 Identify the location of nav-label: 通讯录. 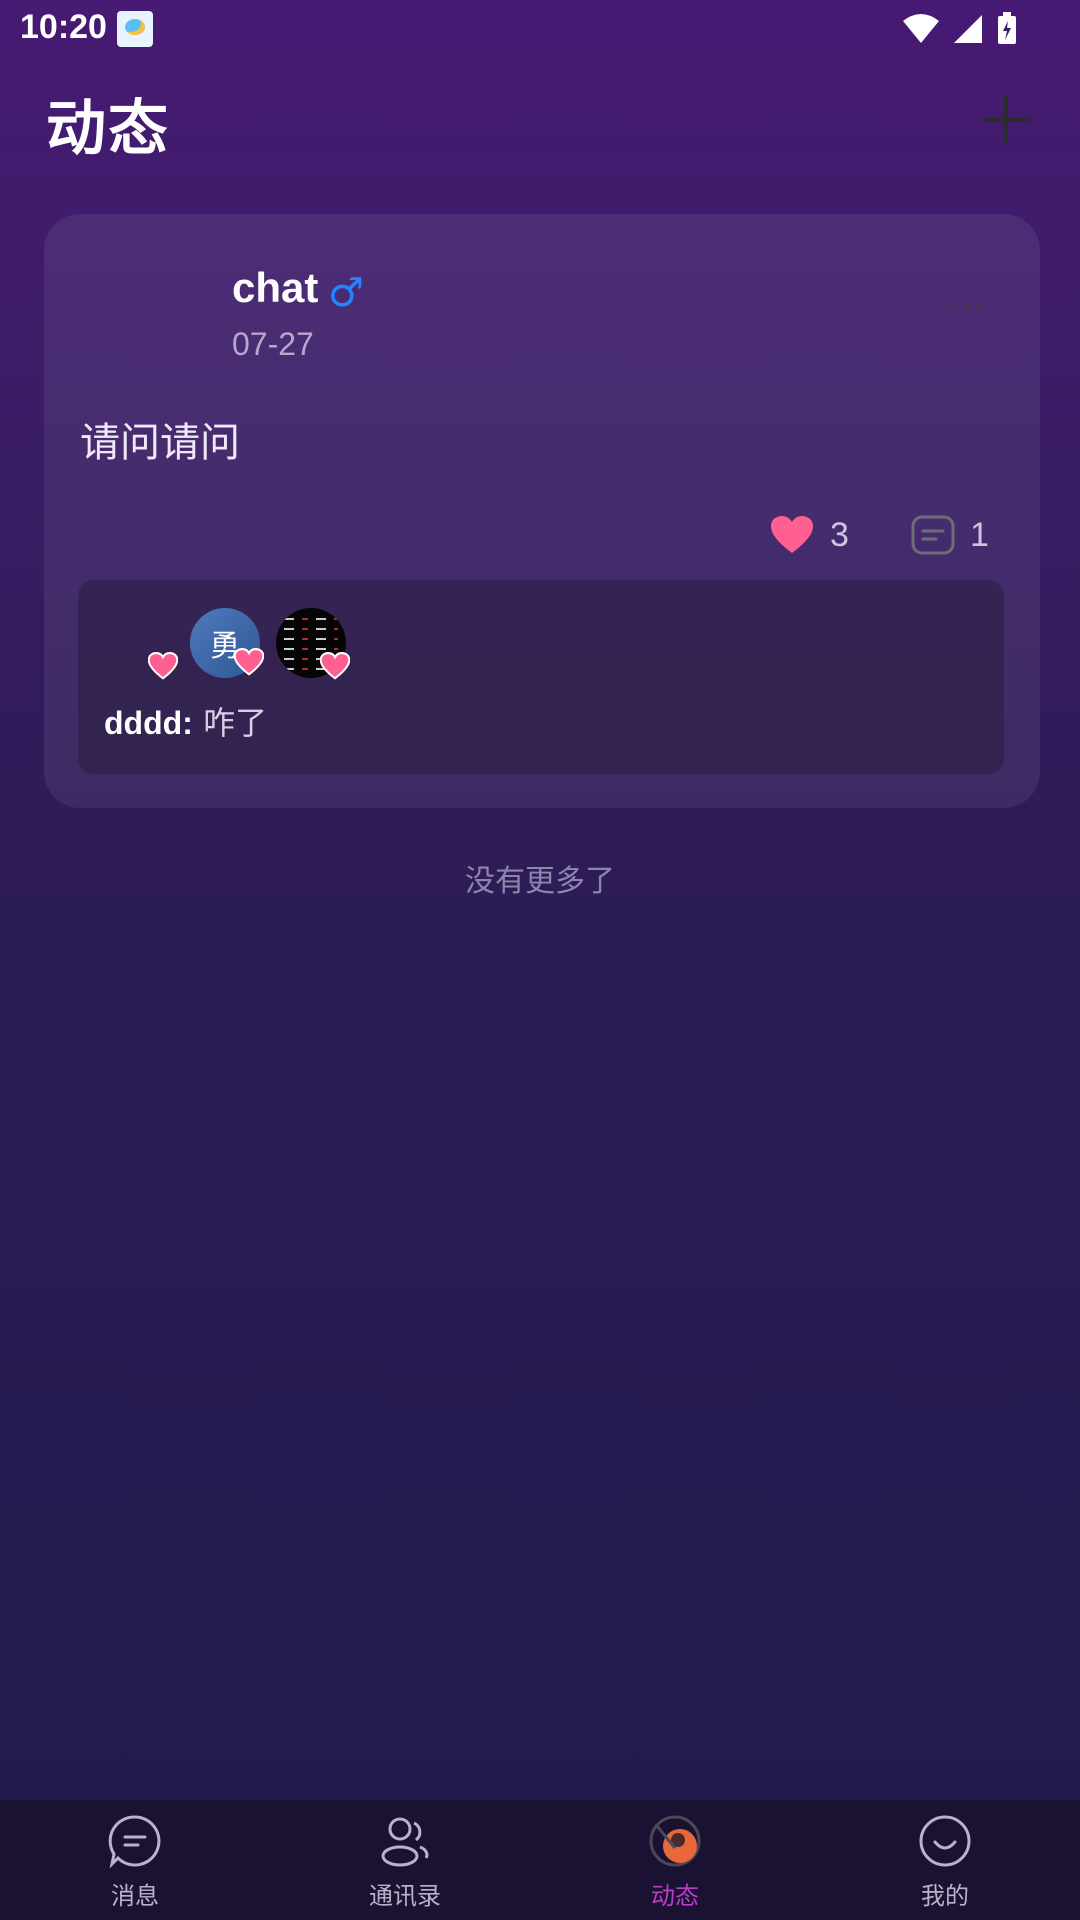
(405, 1896).